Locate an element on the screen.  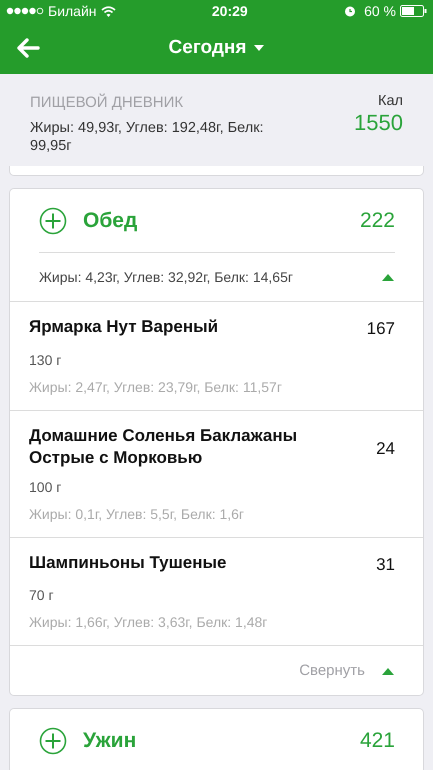
wifi-icon is located at coordinates (108, 11).